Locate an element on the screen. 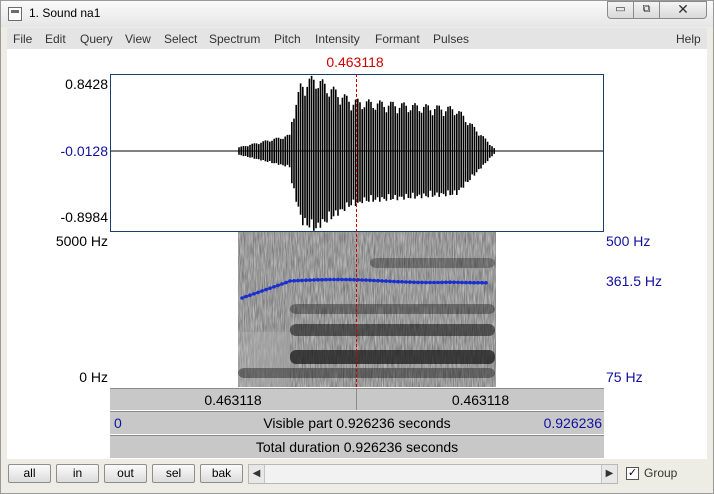 This screenshot has height=494, width=714. menu-formant: Formant is located at coordinates (397, 39).